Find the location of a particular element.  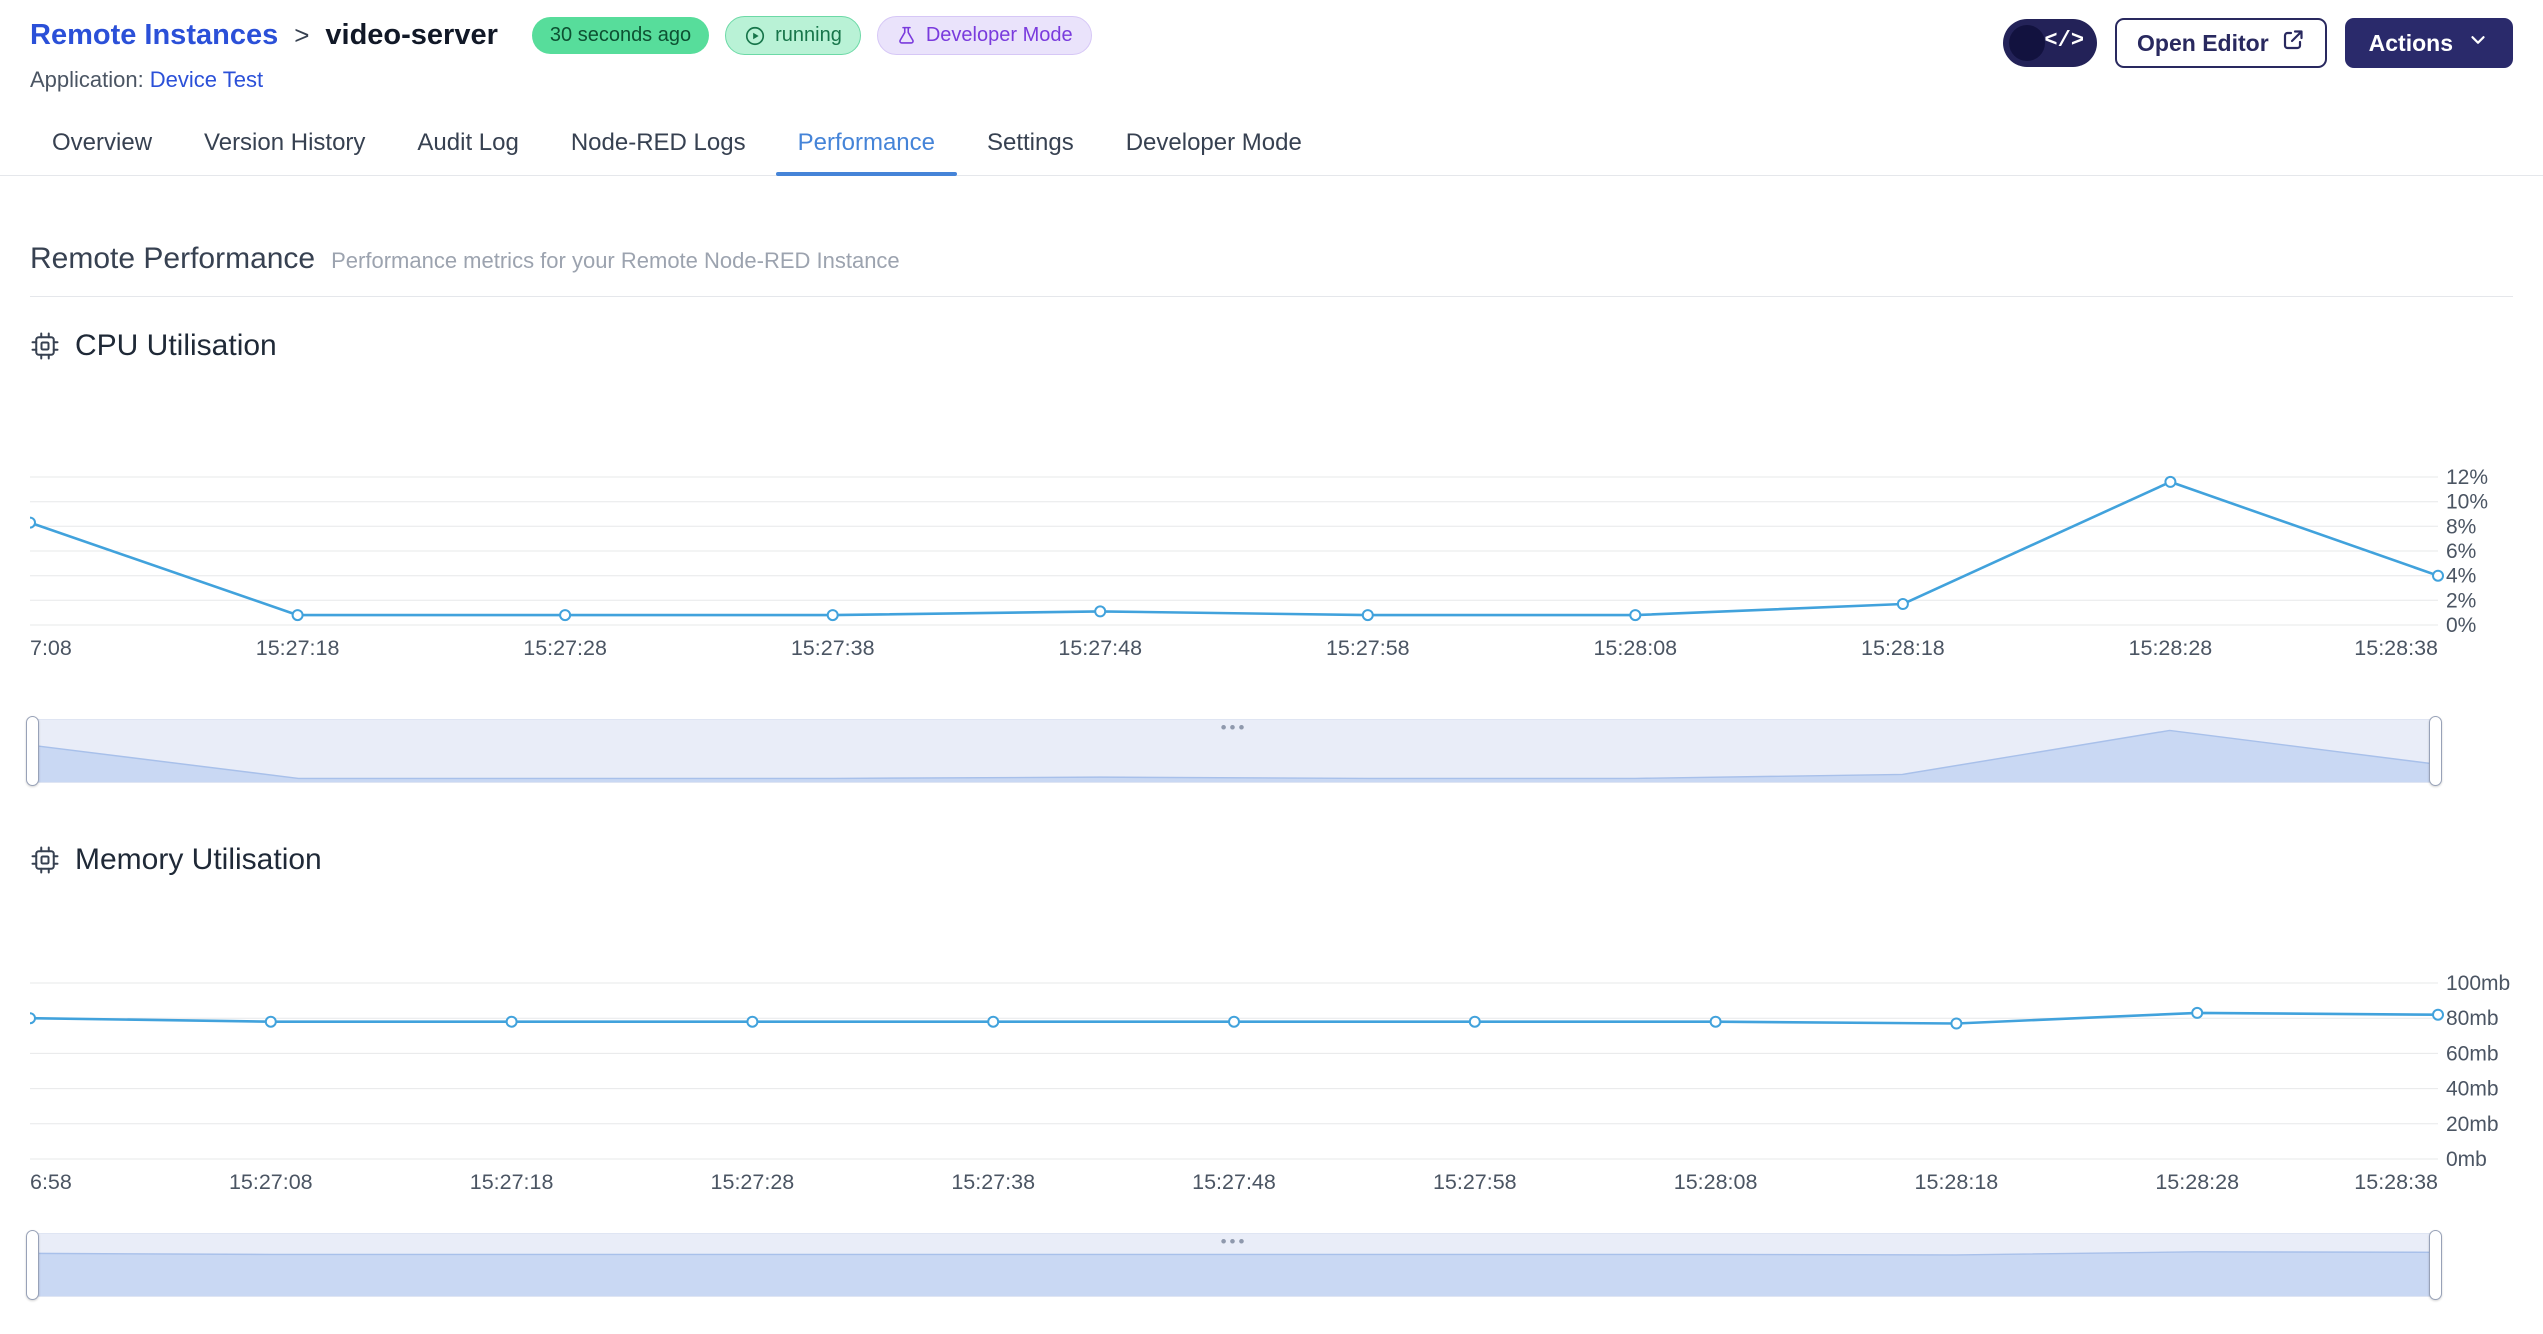

cpu-navigator-handle-right is located at coordinates (2435, 751).